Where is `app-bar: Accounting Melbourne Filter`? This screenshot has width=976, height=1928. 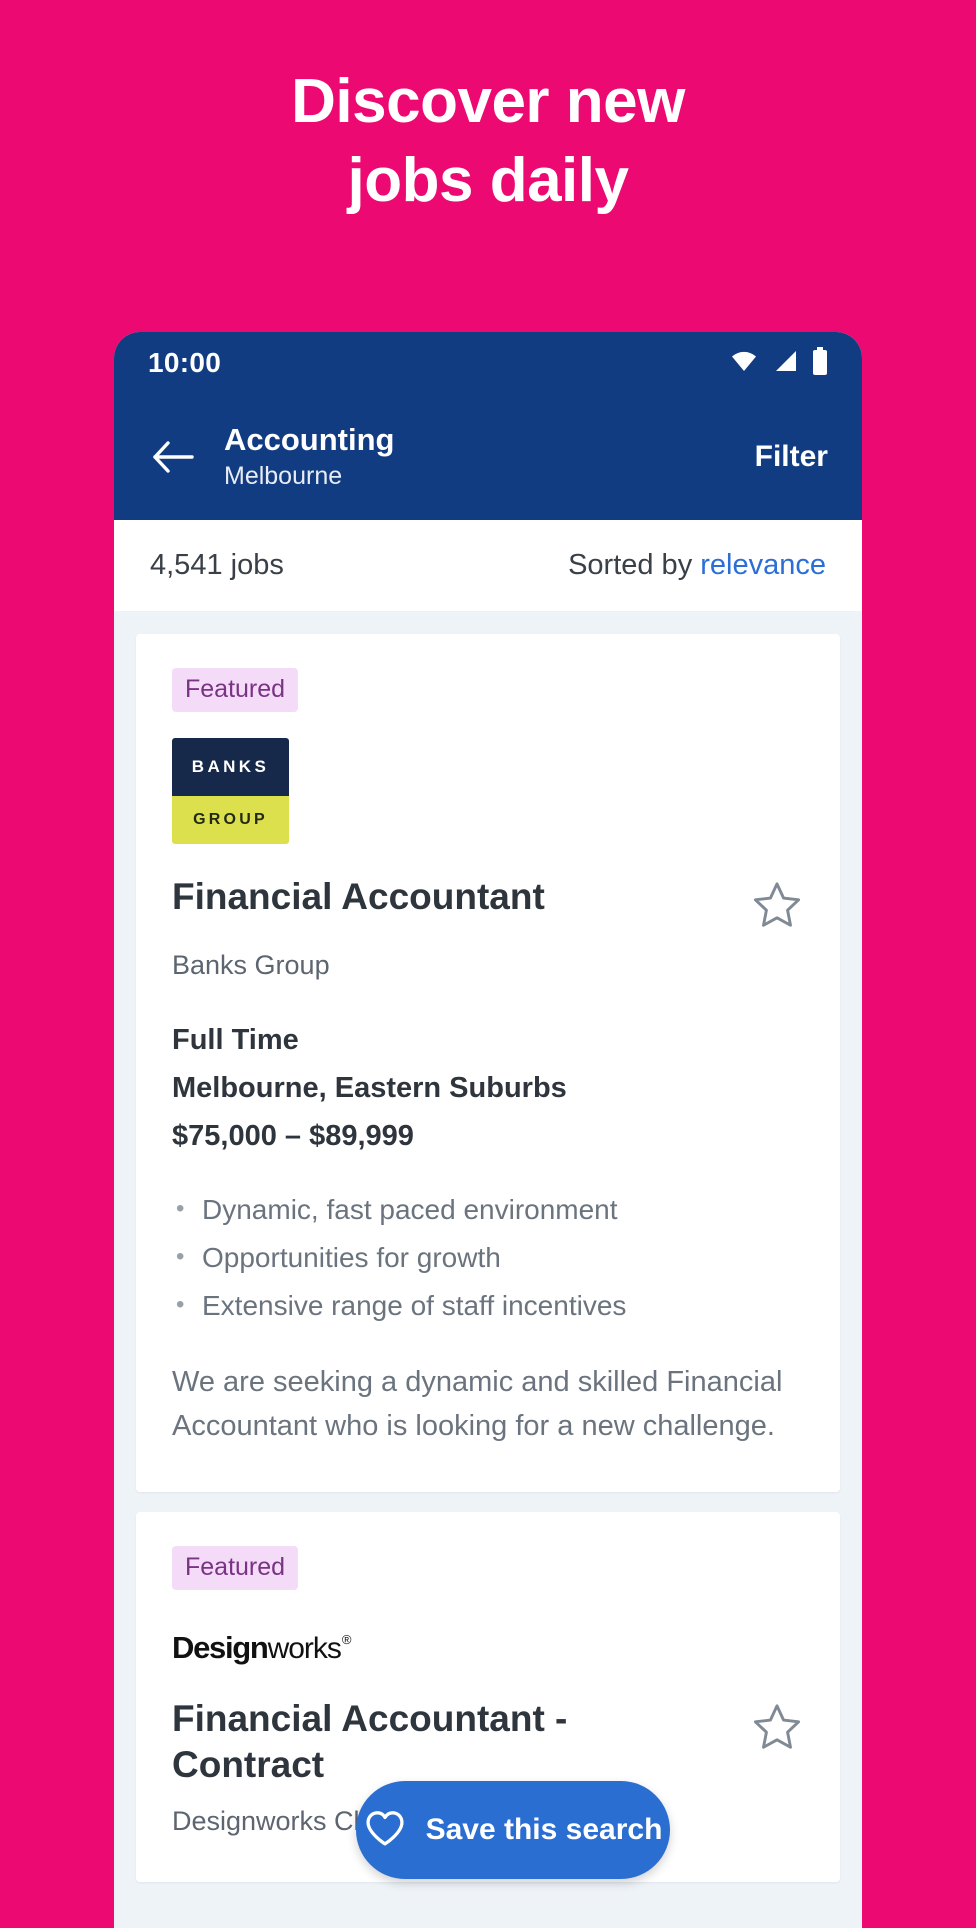 app-bar: Accounting Melbourne Filter is located at coordinates (488, 457).